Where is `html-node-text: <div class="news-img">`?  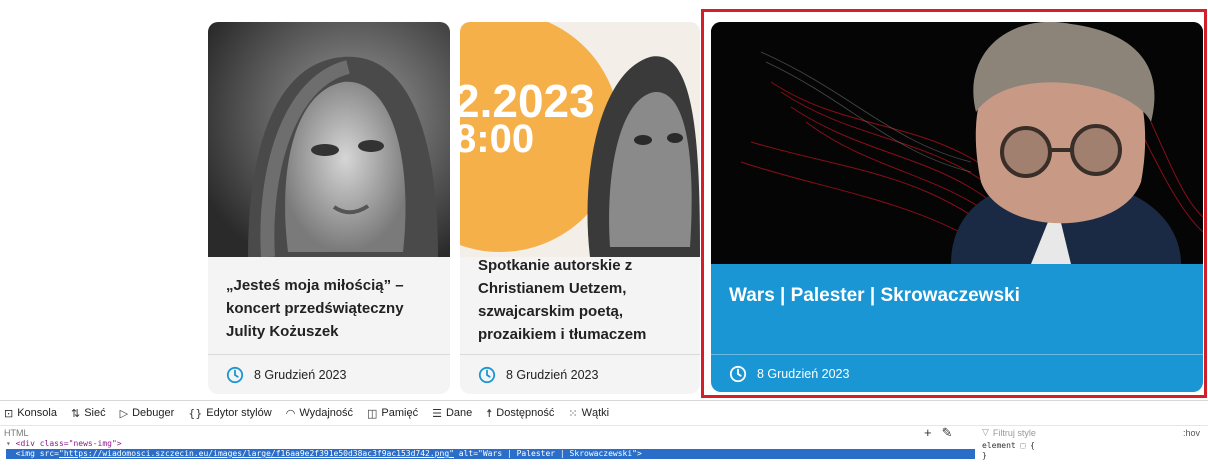
html-node-text: <div class="news-img"> is located at coordinates (68, 443).